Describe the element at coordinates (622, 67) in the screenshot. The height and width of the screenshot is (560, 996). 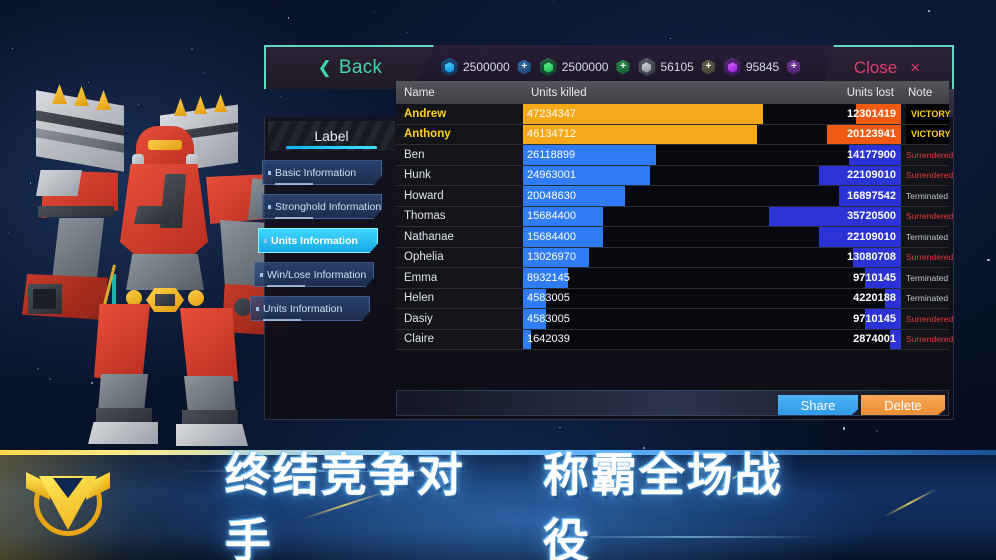
I see `add-gel-button: +` at that location.